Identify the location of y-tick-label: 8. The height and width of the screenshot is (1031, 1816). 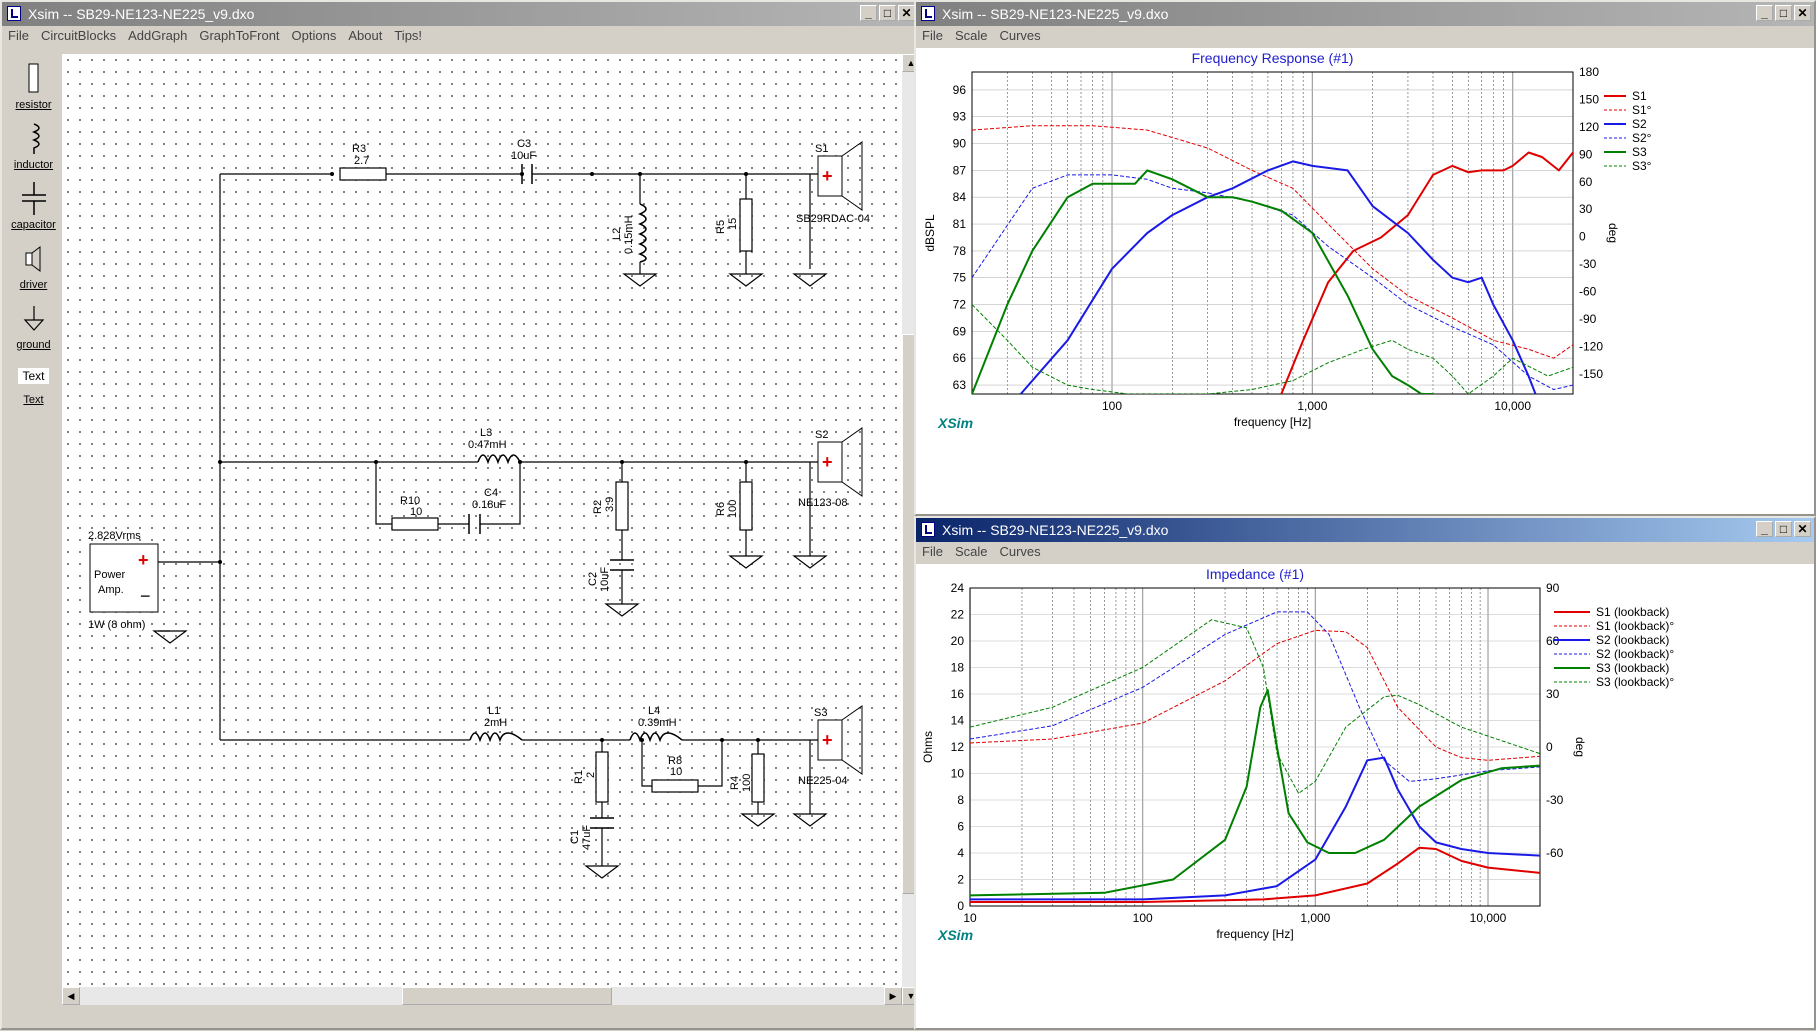
(960, 800).